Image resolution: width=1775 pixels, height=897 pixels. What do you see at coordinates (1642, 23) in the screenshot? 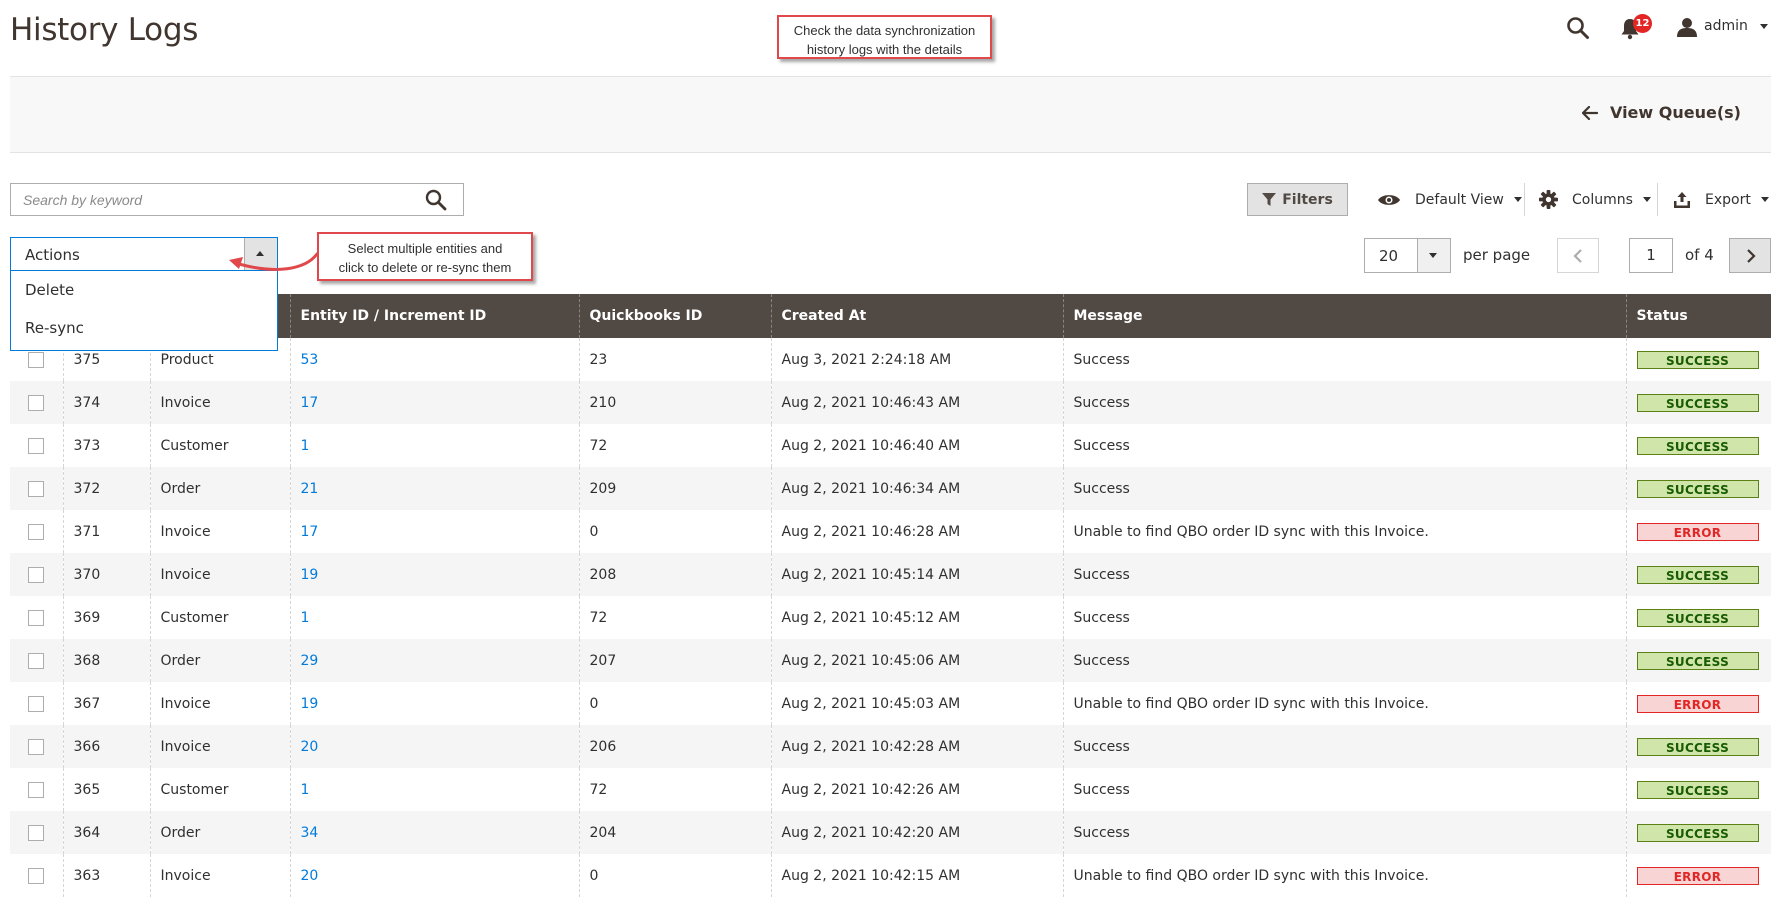
I see `notification-count-badge: 12` at bounding box center [1642, 23].